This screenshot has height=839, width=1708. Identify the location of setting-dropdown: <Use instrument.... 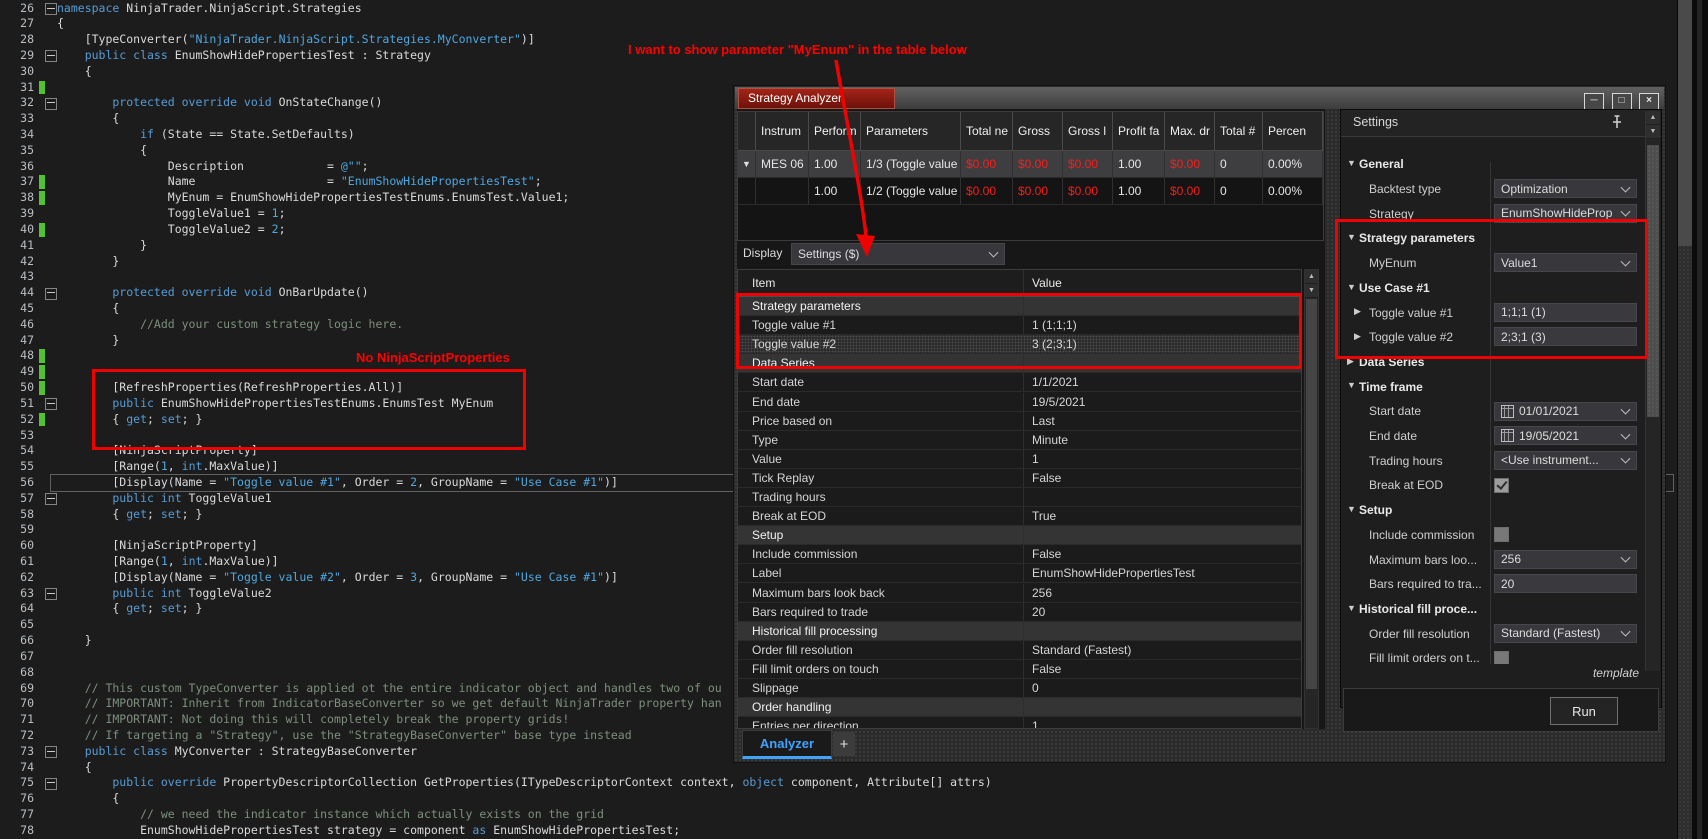
(1565, 460).